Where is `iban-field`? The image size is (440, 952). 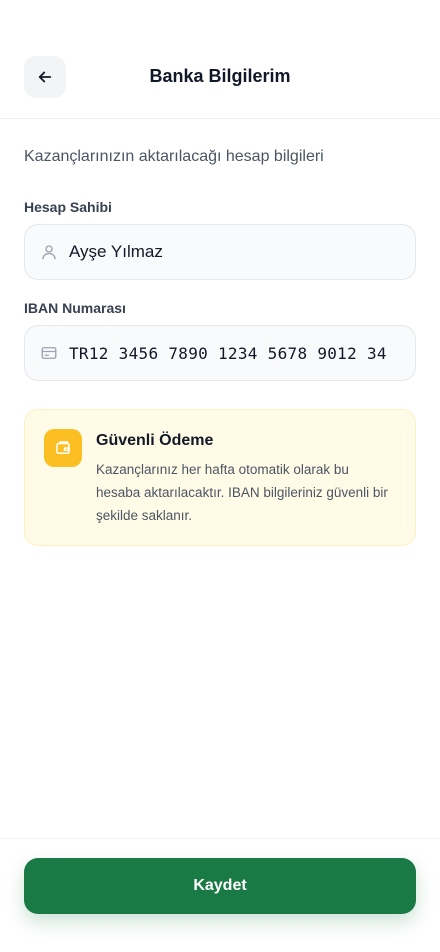
iban-field is located at coordinates (220, 353).